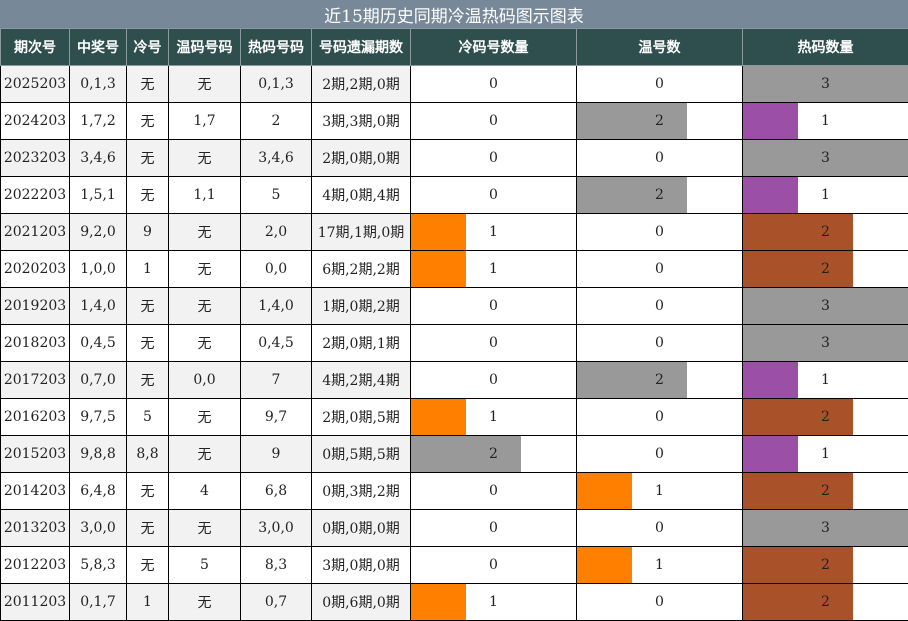 The image size is (908, 621). I want to click on warm-count-label: 2, so click(659, 380).